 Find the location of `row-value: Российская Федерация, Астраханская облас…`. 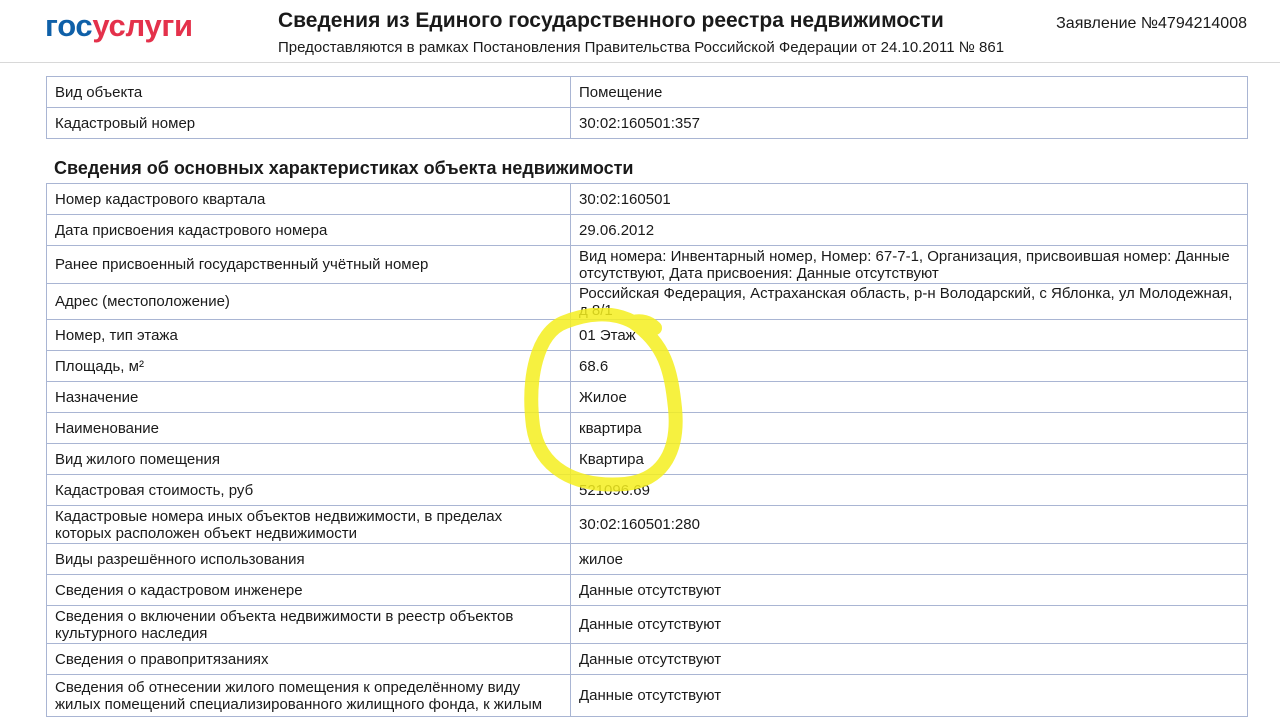

row-value: Российская Федерация, Астраханская облас… is located at coordinates (909, 301).